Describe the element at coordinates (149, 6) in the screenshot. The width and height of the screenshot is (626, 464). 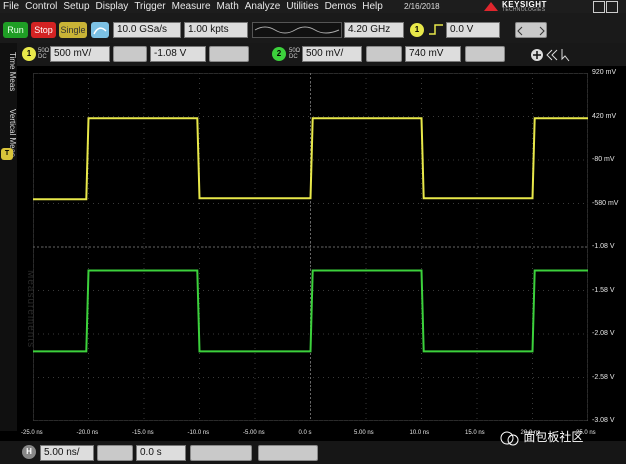
I see `menu-trigger: Trigger` at that location.